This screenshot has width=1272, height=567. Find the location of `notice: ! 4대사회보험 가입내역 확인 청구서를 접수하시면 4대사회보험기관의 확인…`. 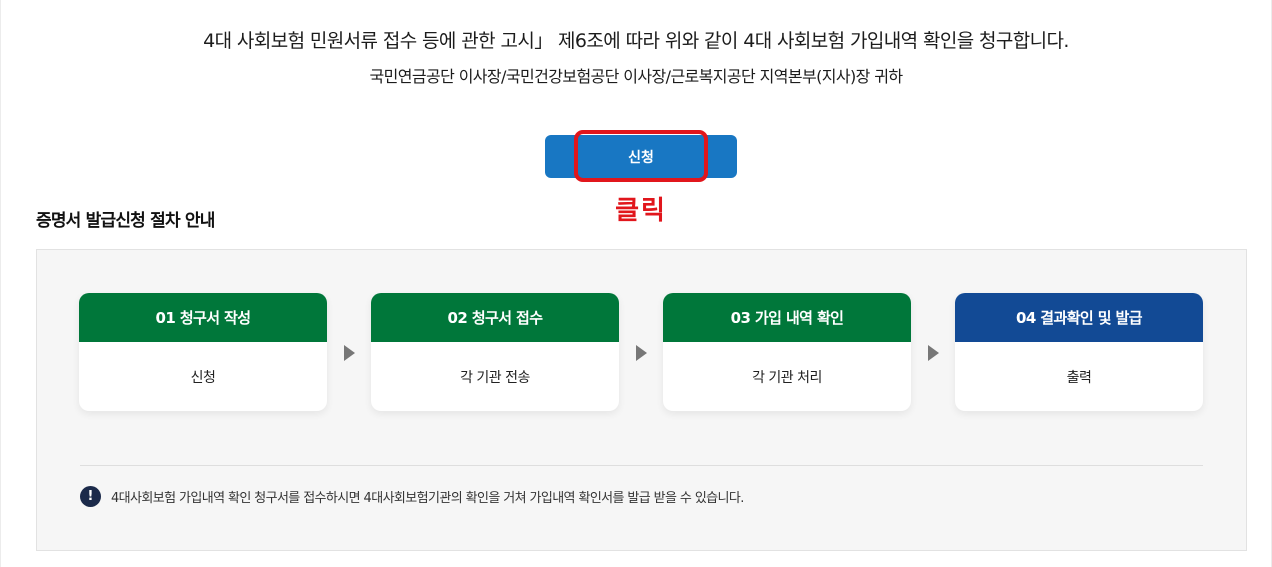

notice: ! 4대사회보험 가입내역 확인 청구서를 접수하시면 4대사회보험기관의 확인… is located at coordinates (412, 496).